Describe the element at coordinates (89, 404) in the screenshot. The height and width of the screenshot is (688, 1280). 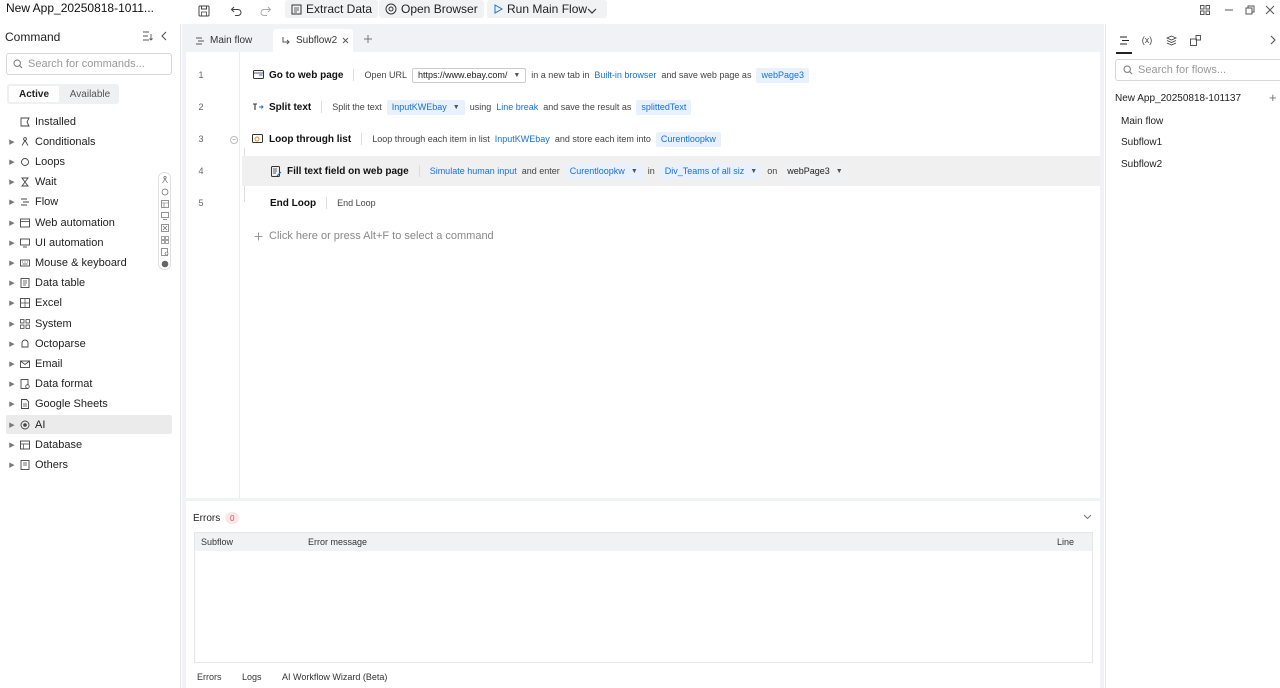
I see `category-google-sheets: ▶ Google Sheets` at that location.